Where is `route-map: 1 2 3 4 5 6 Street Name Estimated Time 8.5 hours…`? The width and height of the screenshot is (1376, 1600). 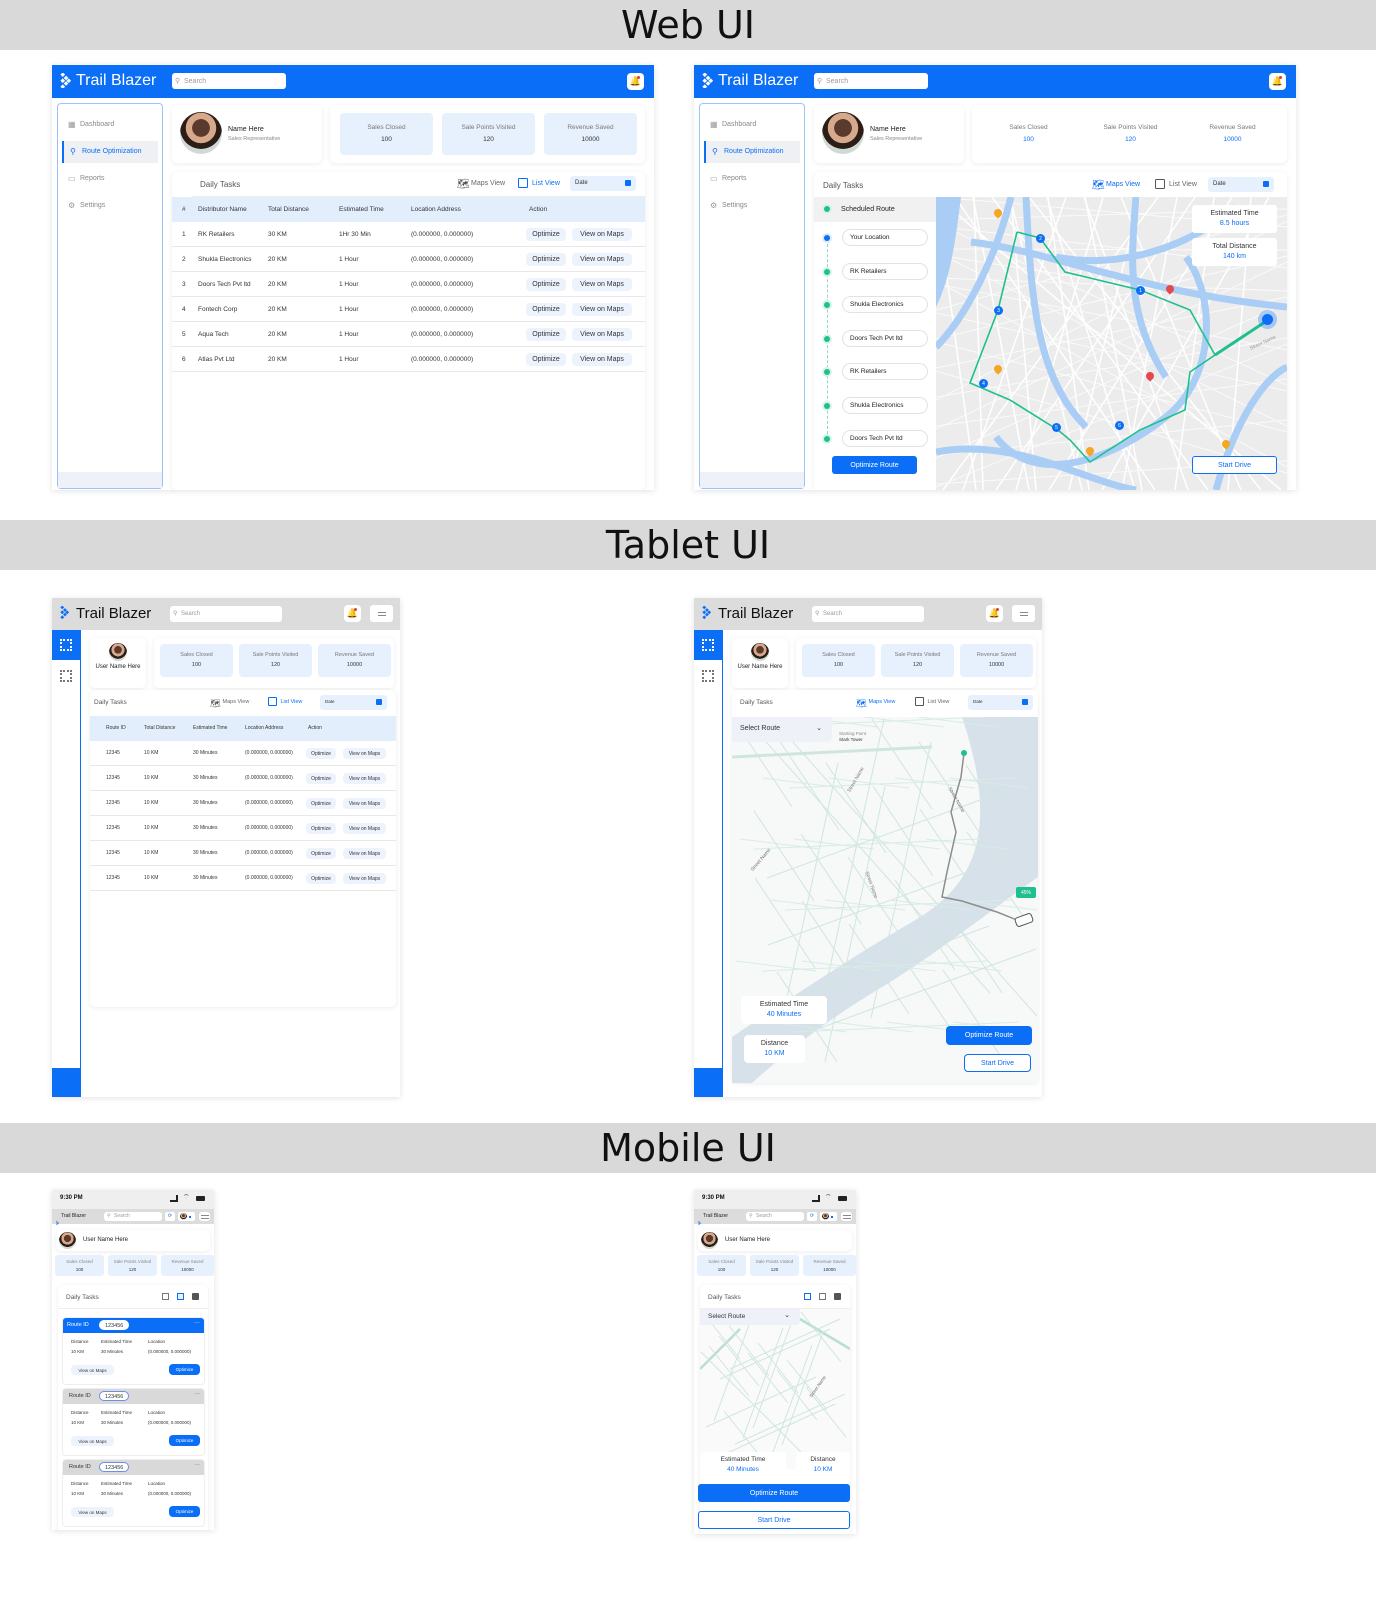 route-map: 1 2 3 4 5 6 Street Name Estimated Time 8.5 hours… is located at coordinates (1111, 343).